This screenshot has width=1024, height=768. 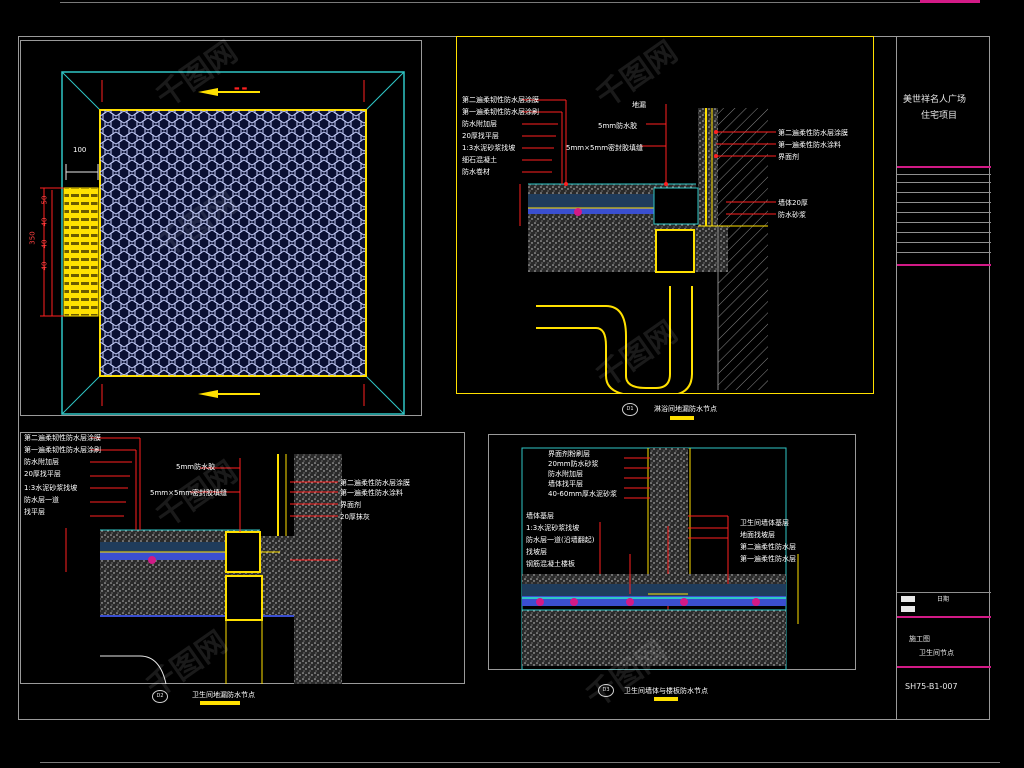 I want to click on project-name: 美世祥名人广场, so click(x=935, y=100).